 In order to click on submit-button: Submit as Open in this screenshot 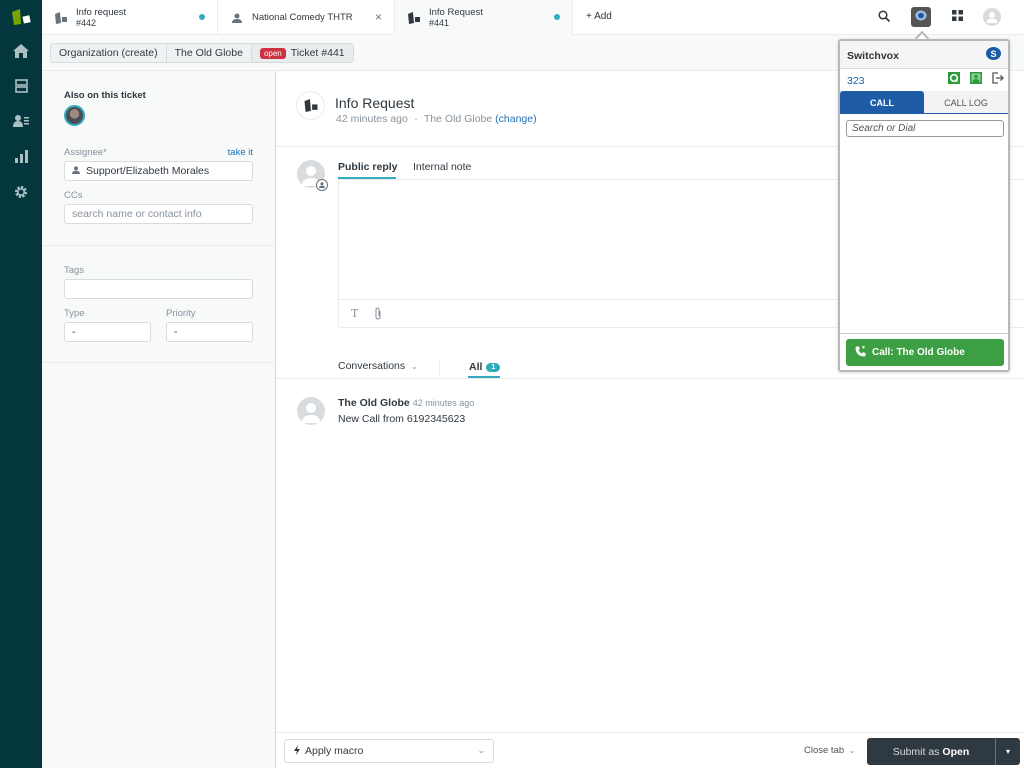, I will do `click(931, 751)`.